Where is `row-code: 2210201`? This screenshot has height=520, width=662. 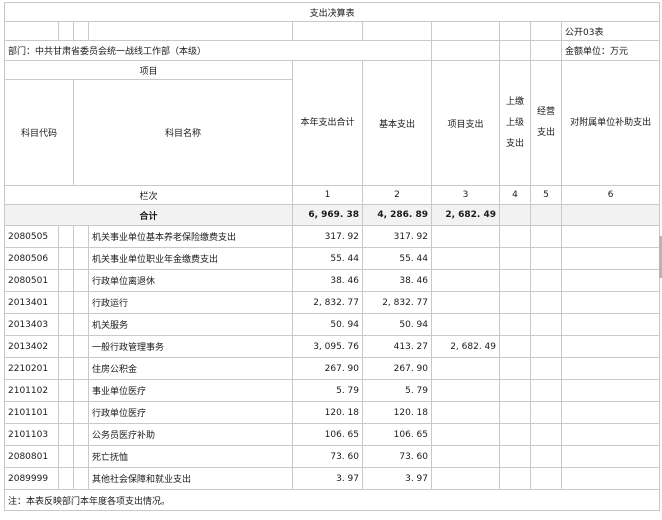 row-code: 2210201 is located at coordinates (31, 368).